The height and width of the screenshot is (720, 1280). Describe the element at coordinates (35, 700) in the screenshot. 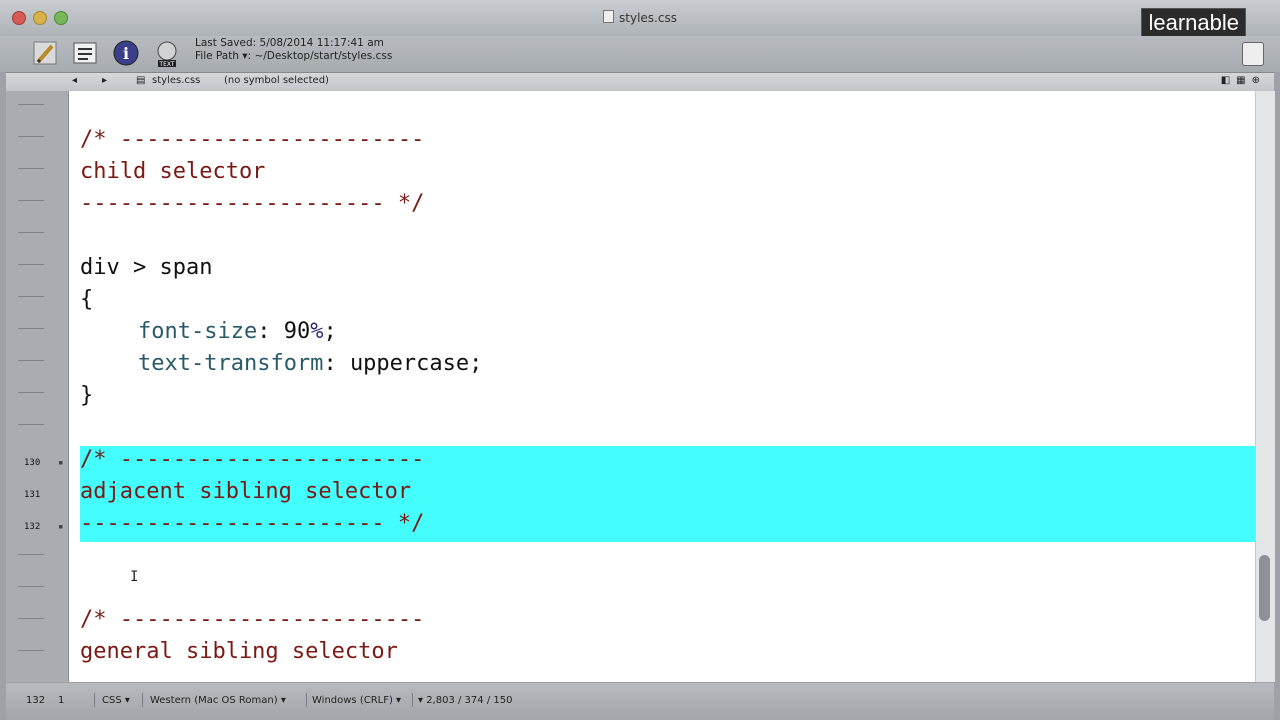

I see `line-number-status: 132` at that location.